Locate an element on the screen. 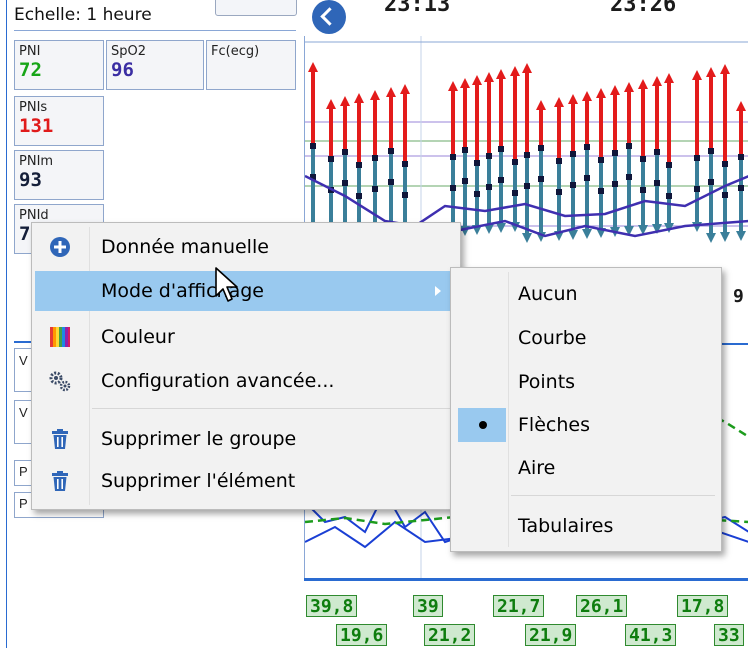 The height and width of the screenshot is (648, 748). scale-divider is located at coordinates (155, 30).